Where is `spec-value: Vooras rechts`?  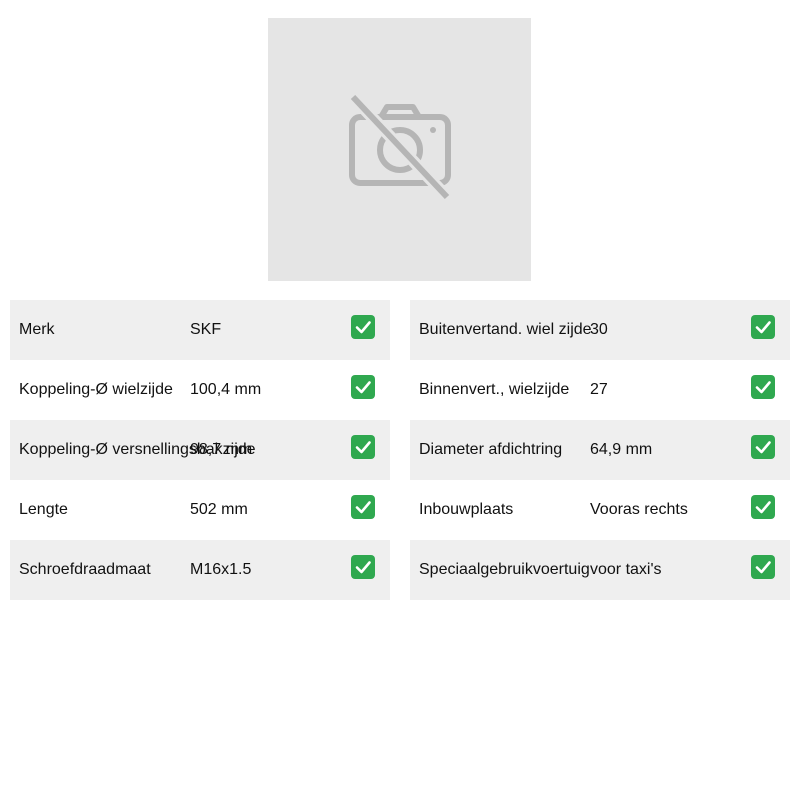 spec-value: Vooras rechts is located at coordinates (639, 509).